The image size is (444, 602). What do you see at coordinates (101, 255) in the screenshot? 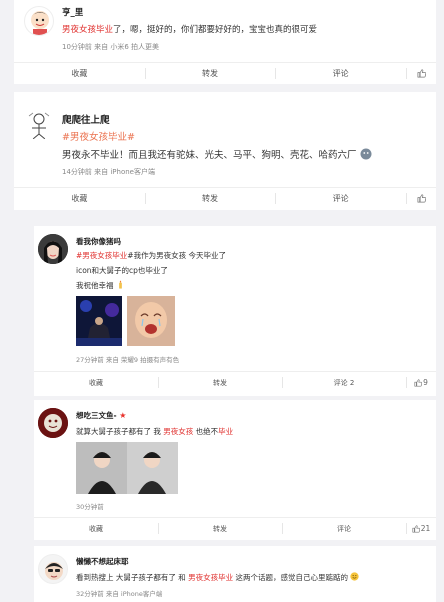
I see `topic-link: #男夜女孩毕业` at bounding box center [101, 255].